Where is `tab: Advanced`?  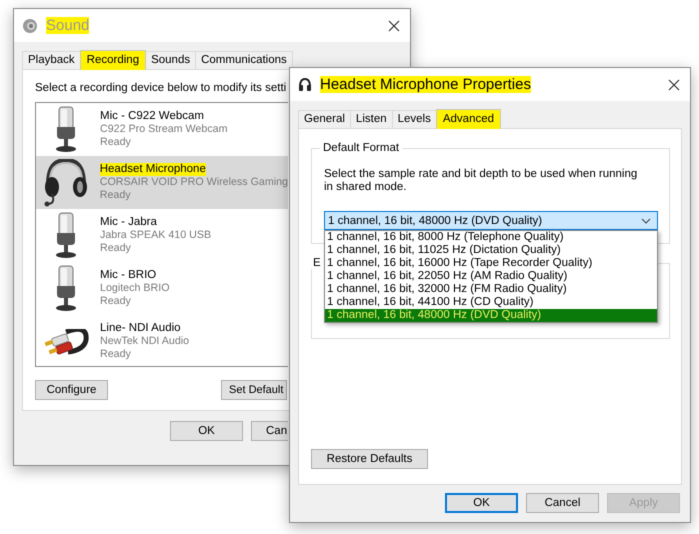
tab: Advanced is located at coordinates (469, 119).